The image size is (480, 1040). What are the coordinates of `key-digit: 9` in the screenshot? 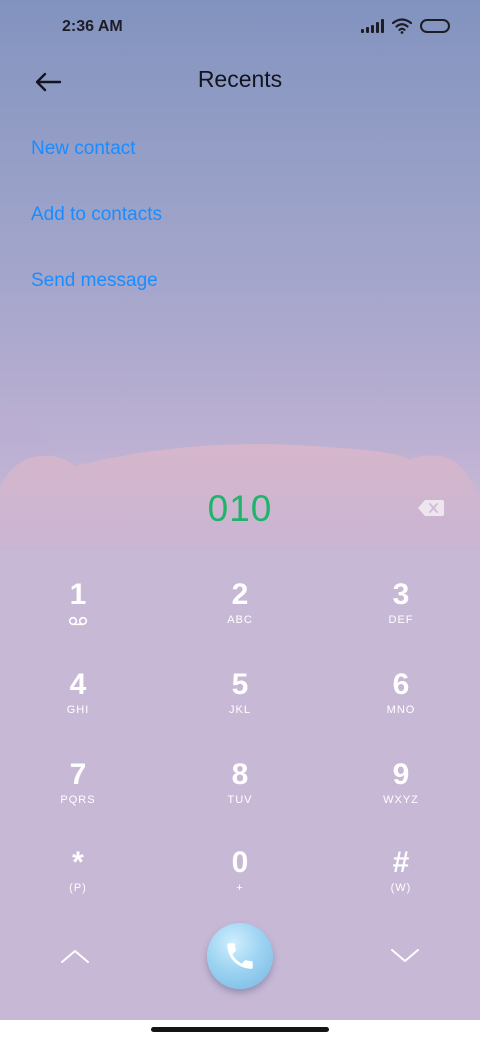 It's located at (401, 774).